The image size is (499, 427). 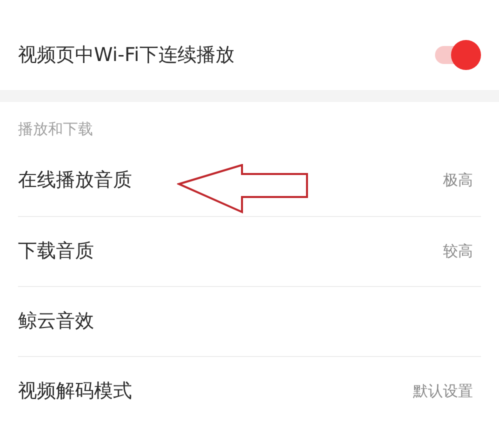 What do you see at coordinates (55, 129) in the screenshot?
I see `section-header: 播放和下载` at bounding box center [55, 129].